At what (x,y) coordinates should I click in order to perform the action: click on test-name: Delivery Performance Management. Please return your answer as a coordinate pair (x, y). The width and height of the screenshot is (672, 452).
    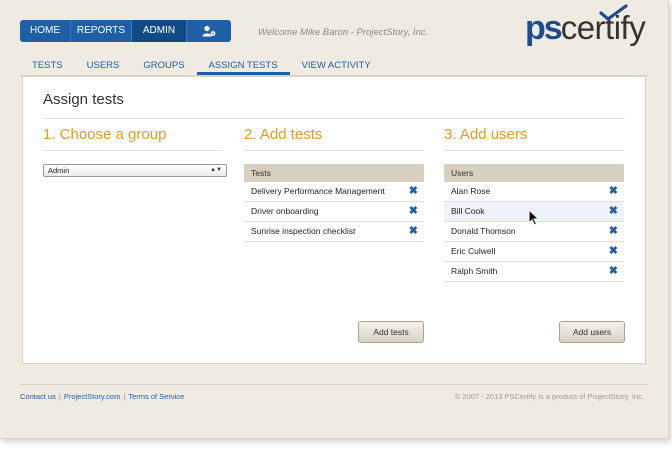
    Looking at the image, I should click on (318, 191).